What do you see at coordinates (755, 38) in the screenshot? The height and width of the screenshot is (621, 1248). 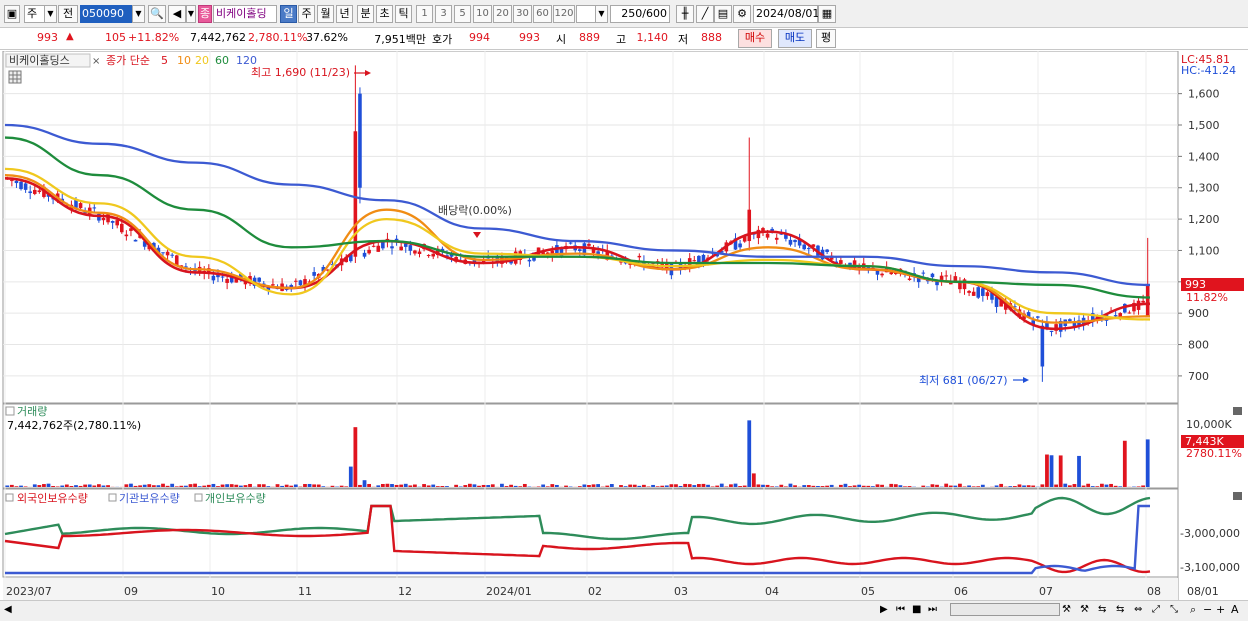 I see `buy-button: 매수` at bounding box center [755, 38].